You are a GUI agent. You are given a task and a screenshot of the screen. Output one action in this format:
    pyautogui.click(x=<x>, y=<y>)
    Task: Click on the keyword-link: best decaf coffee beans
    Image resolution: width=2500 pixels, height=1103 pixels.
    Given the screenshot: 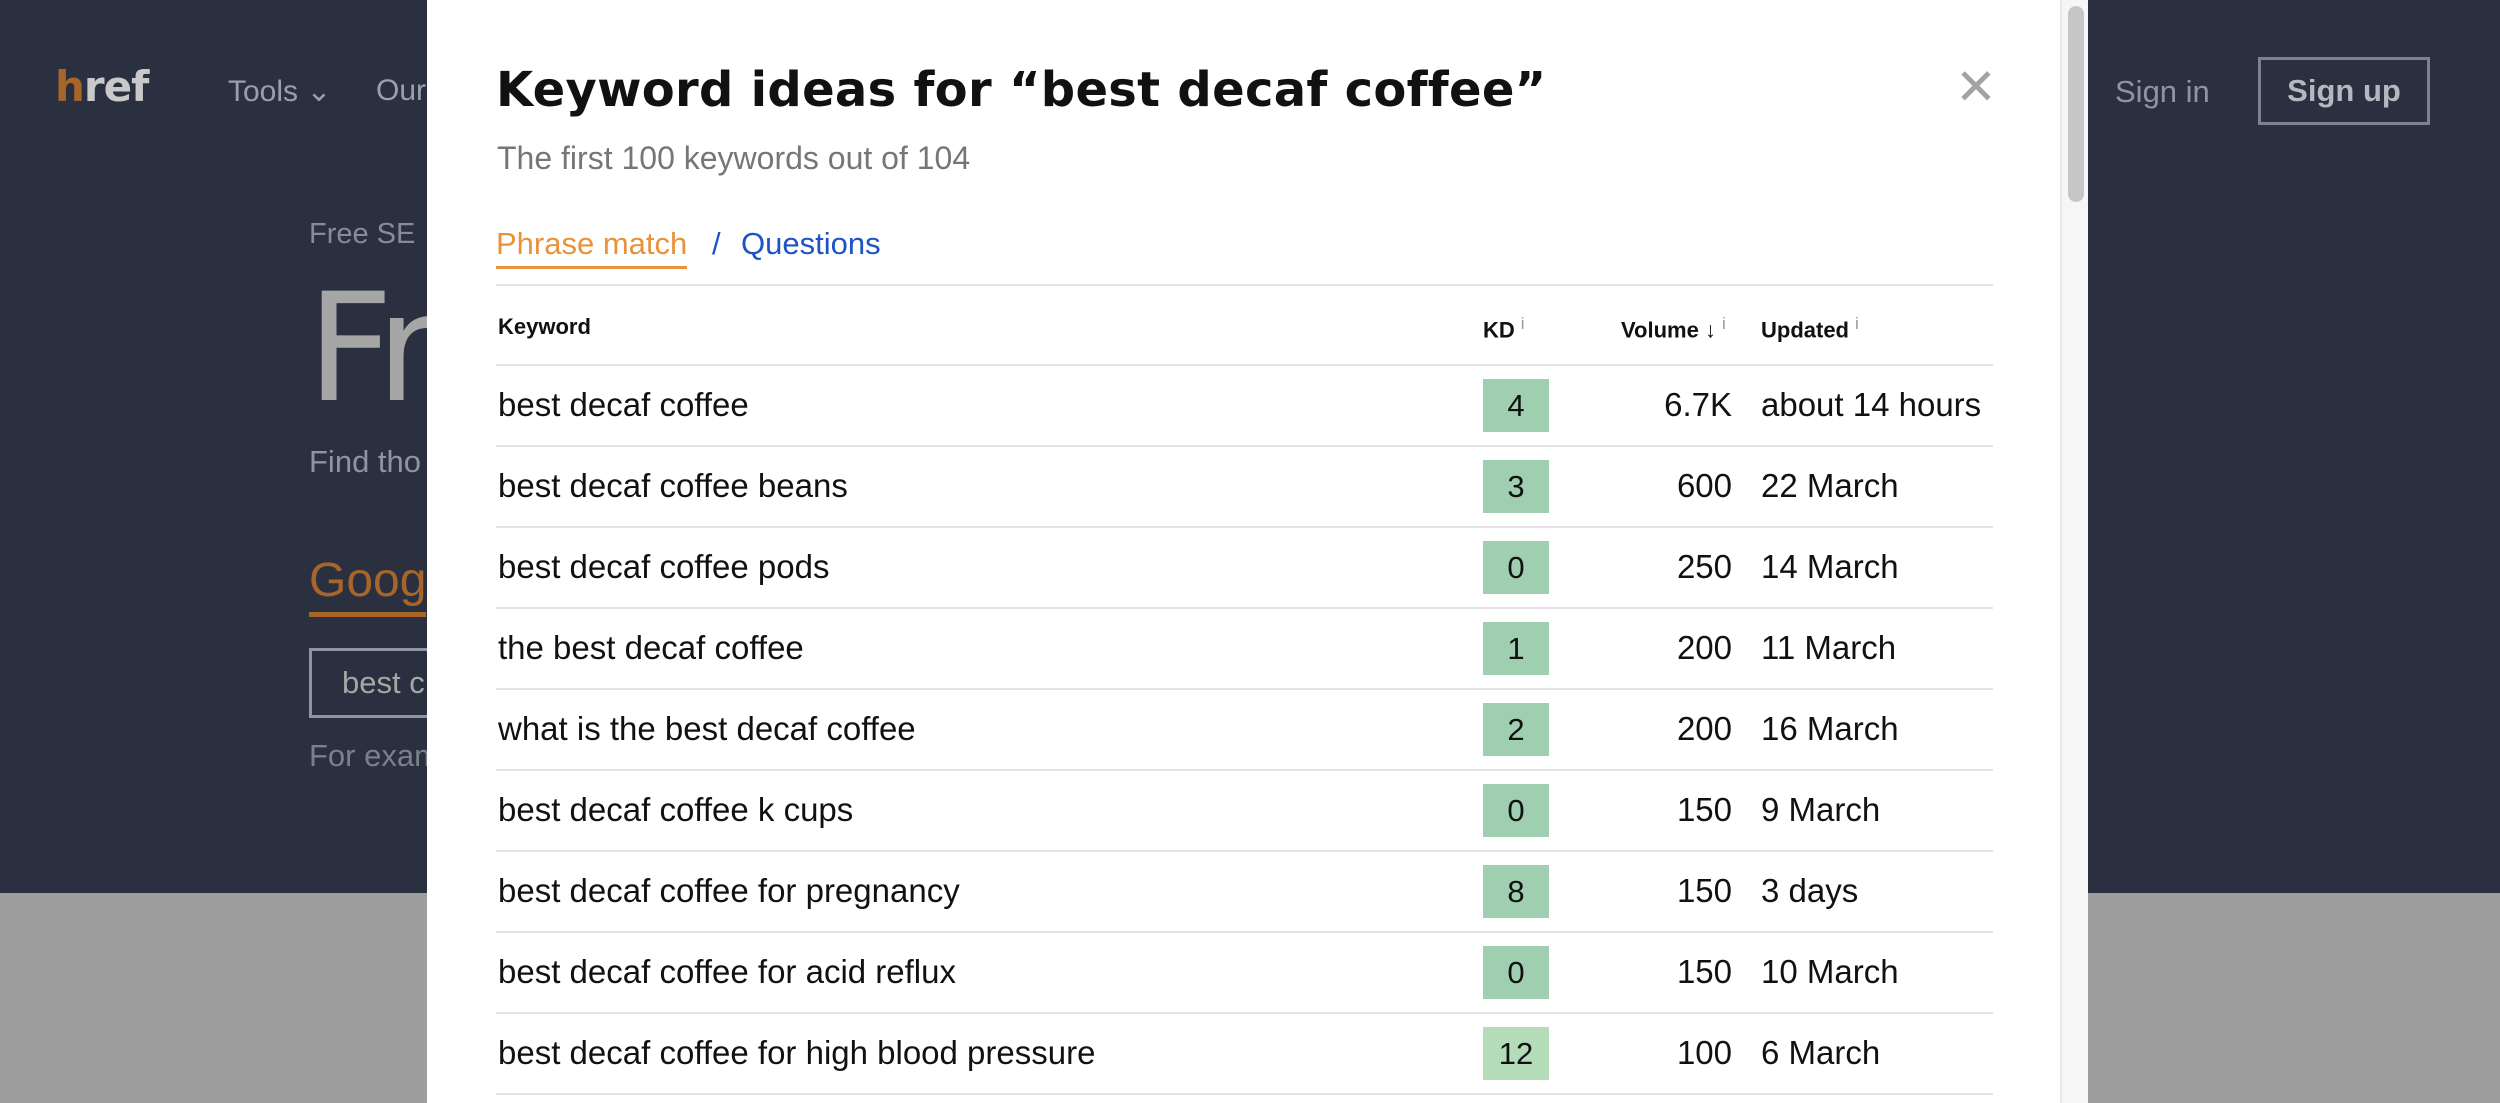 What is the action you would take?
    pyautogui.click(x=673, y=486)
    